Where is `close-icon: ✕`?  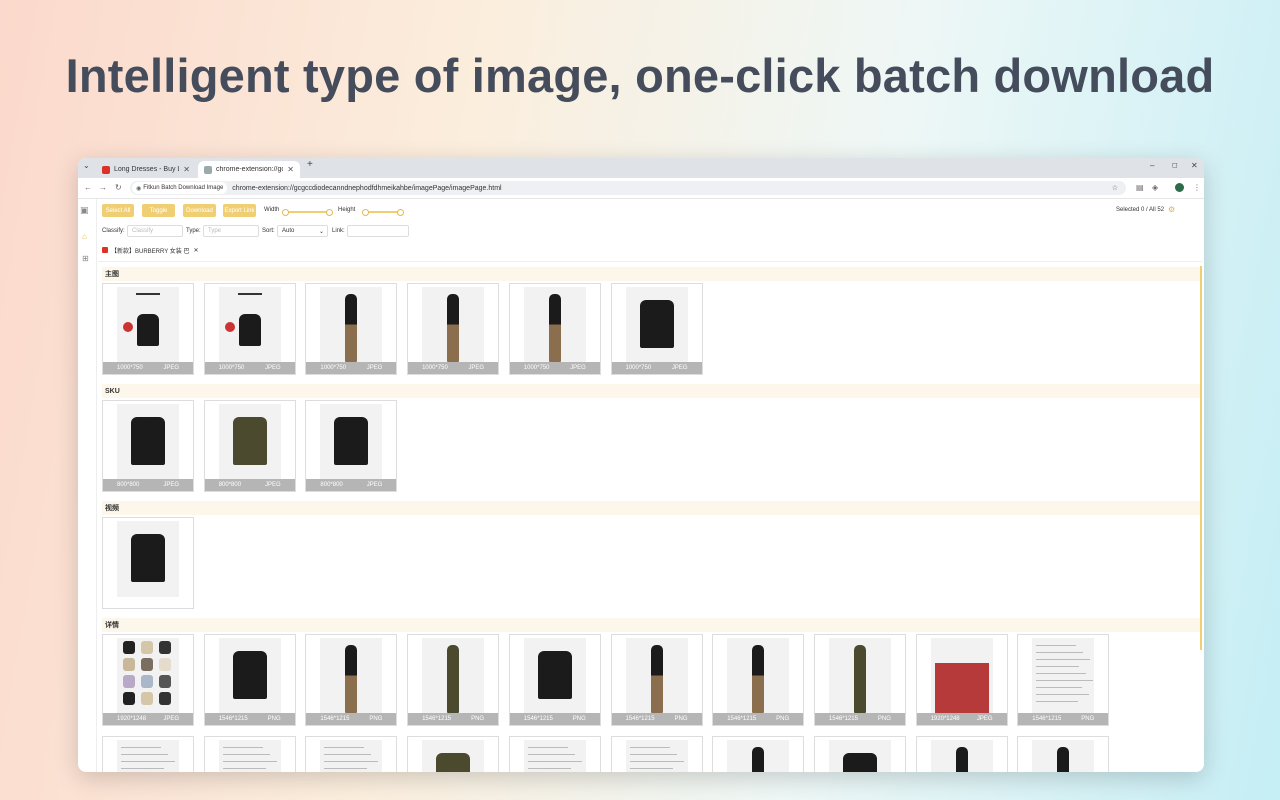
close-icon: ✕ is located at coordinates (195, 250).